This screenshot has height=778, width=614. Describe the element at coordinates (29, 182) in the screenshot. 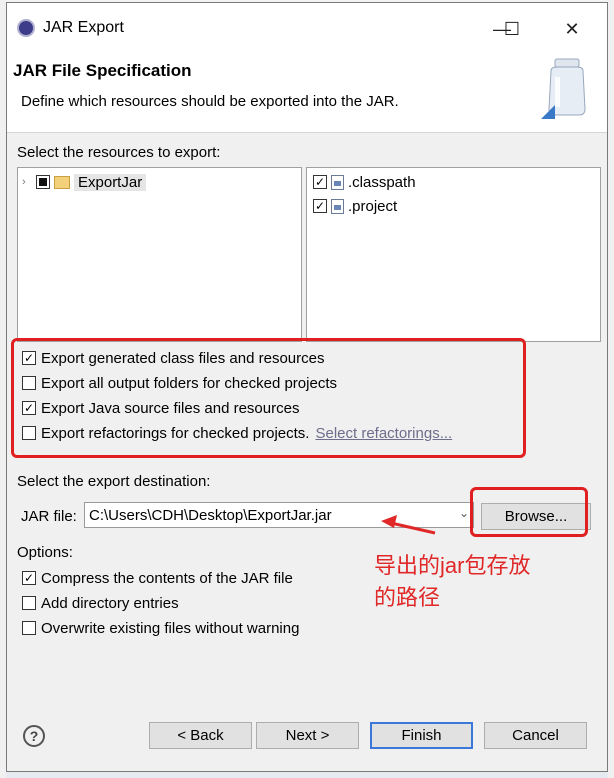

I see `chevron-right-icon: ›` at that location.